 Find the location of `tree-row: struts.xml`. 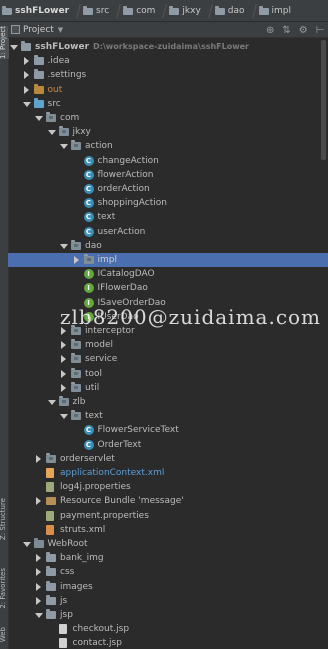

tree-row: struts.xml is located at coordinates (168, 530).